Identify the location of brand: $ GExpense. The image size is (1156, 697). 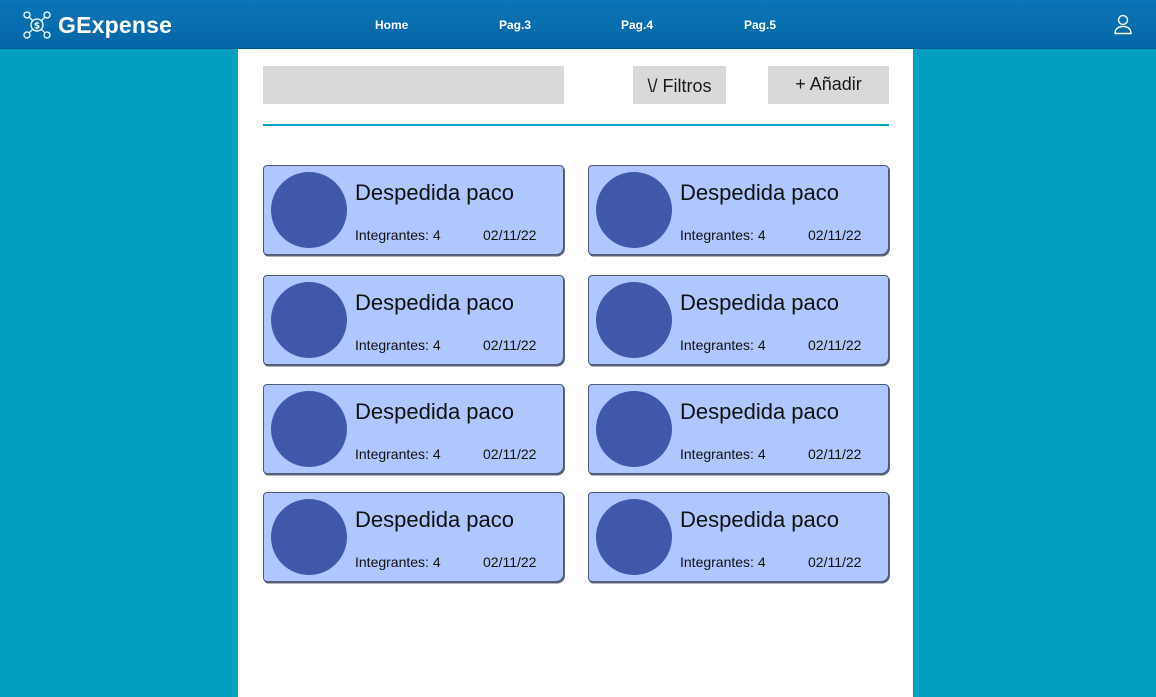
(97, 25).